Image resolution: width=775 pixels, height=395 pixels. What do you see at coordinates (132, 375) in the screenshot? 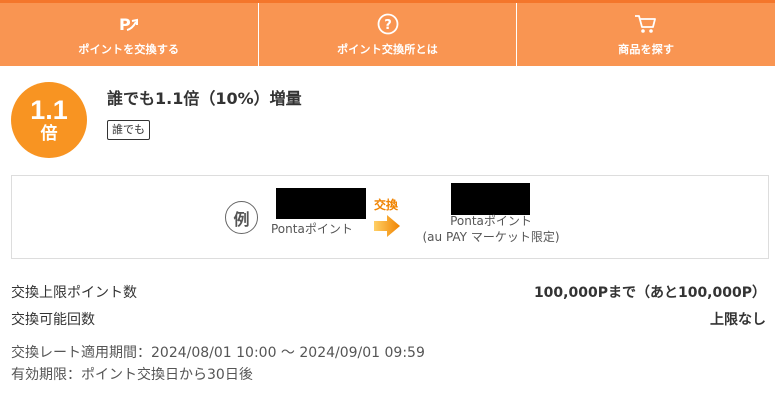
I see `expiry-note: 有効期限：ポイント交換日から30日後` at bounding box center [132, 375].